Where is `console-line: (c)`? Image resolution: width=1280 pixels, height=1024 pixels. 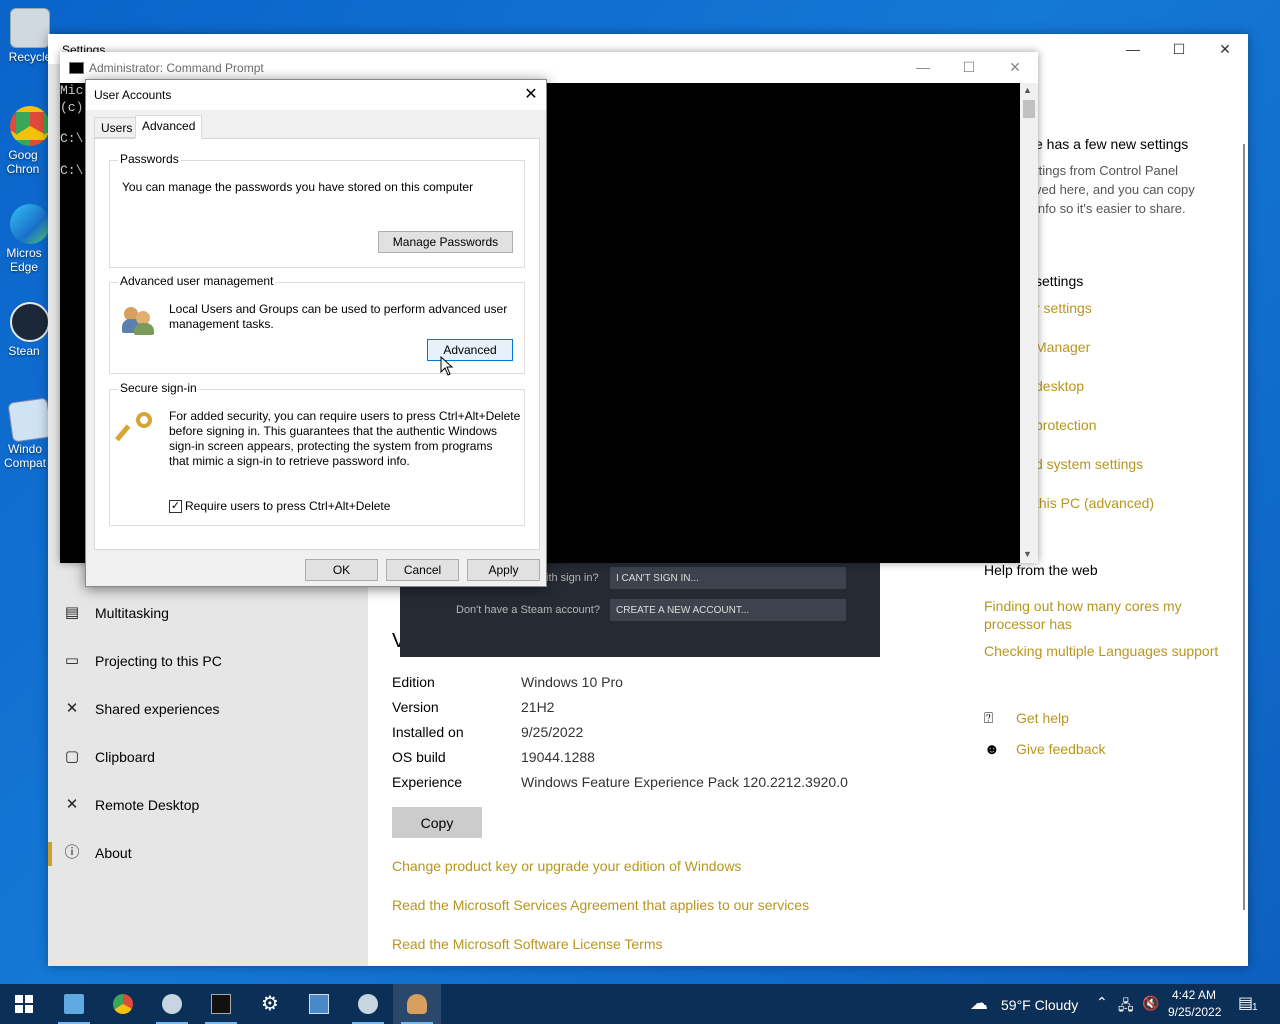 console-line: (c) is located at coordinates (72, 107).